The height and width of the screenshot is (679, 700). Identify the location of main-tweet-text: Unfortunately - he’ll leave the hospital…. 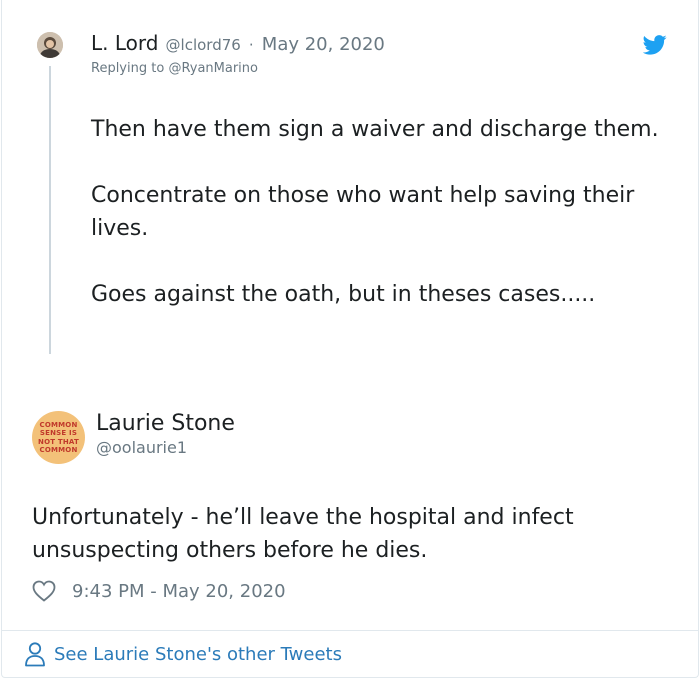
(303, 534).